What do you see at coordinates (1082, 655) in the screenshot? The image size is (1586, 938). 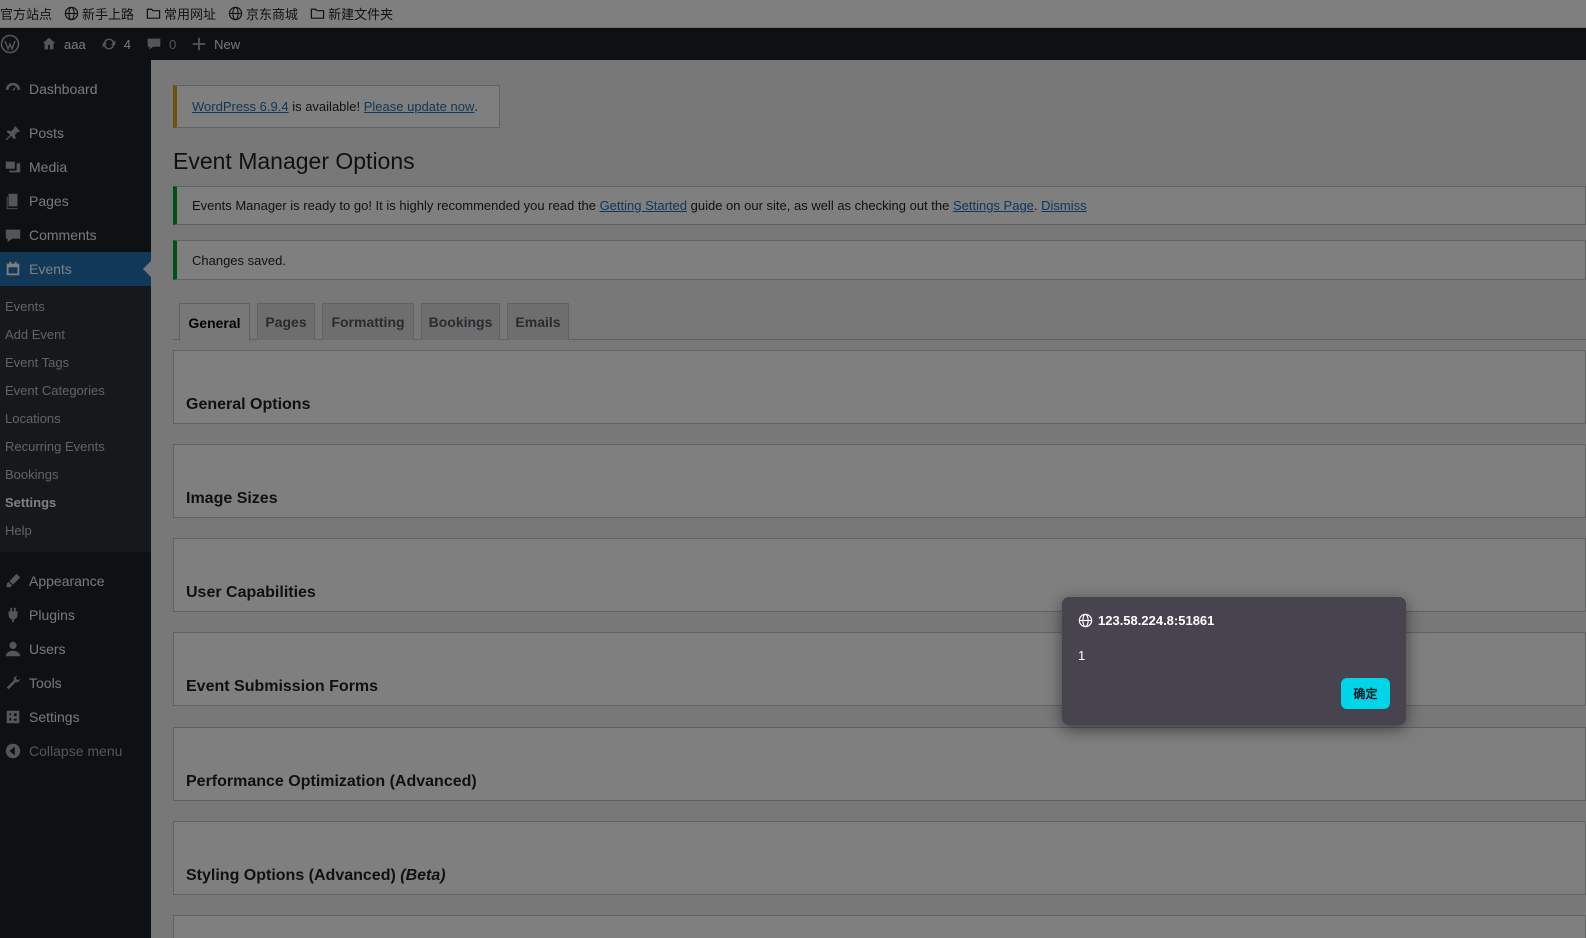 I see `dialog-message: 1` at bounding box center [1082, 655].